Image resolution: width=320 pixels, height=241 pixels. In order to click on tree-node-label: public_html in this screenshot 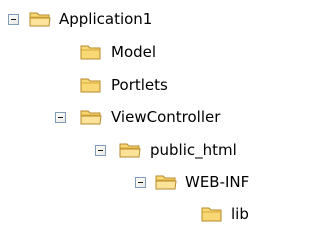, I will do `click(193, 150)`.